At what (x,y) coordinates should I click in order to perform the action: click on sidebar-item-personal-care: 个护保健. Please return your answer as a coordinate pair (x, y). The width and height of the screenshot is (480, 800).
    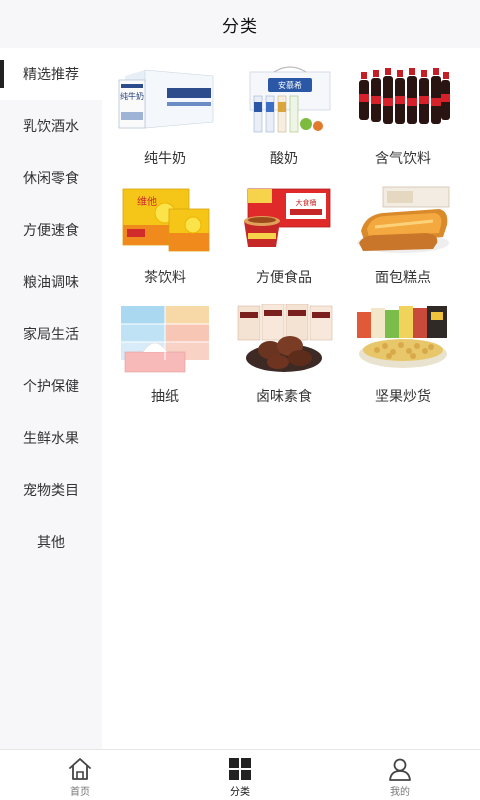
    Looking at the image, I should click on (51, 386).